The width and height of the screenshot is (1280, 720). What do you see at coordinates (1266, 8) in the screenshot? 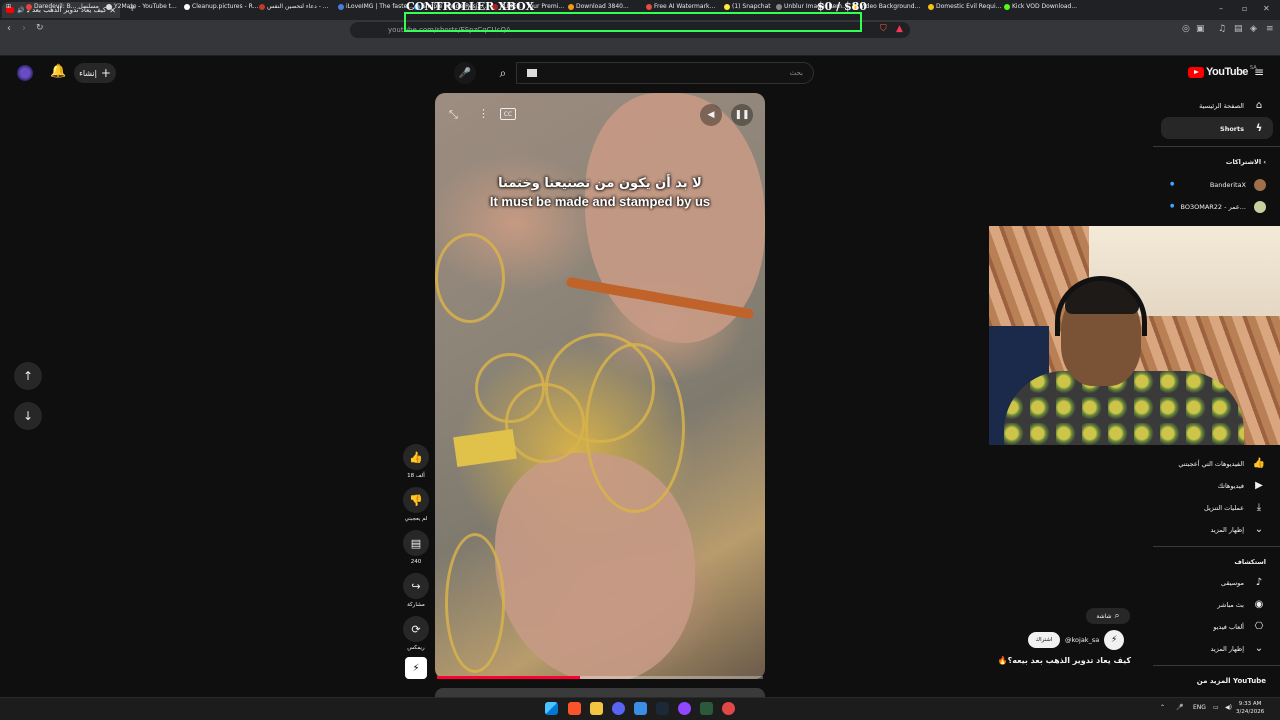
I see `close-window-icon: ✕` at bounding box center [1266, 8].